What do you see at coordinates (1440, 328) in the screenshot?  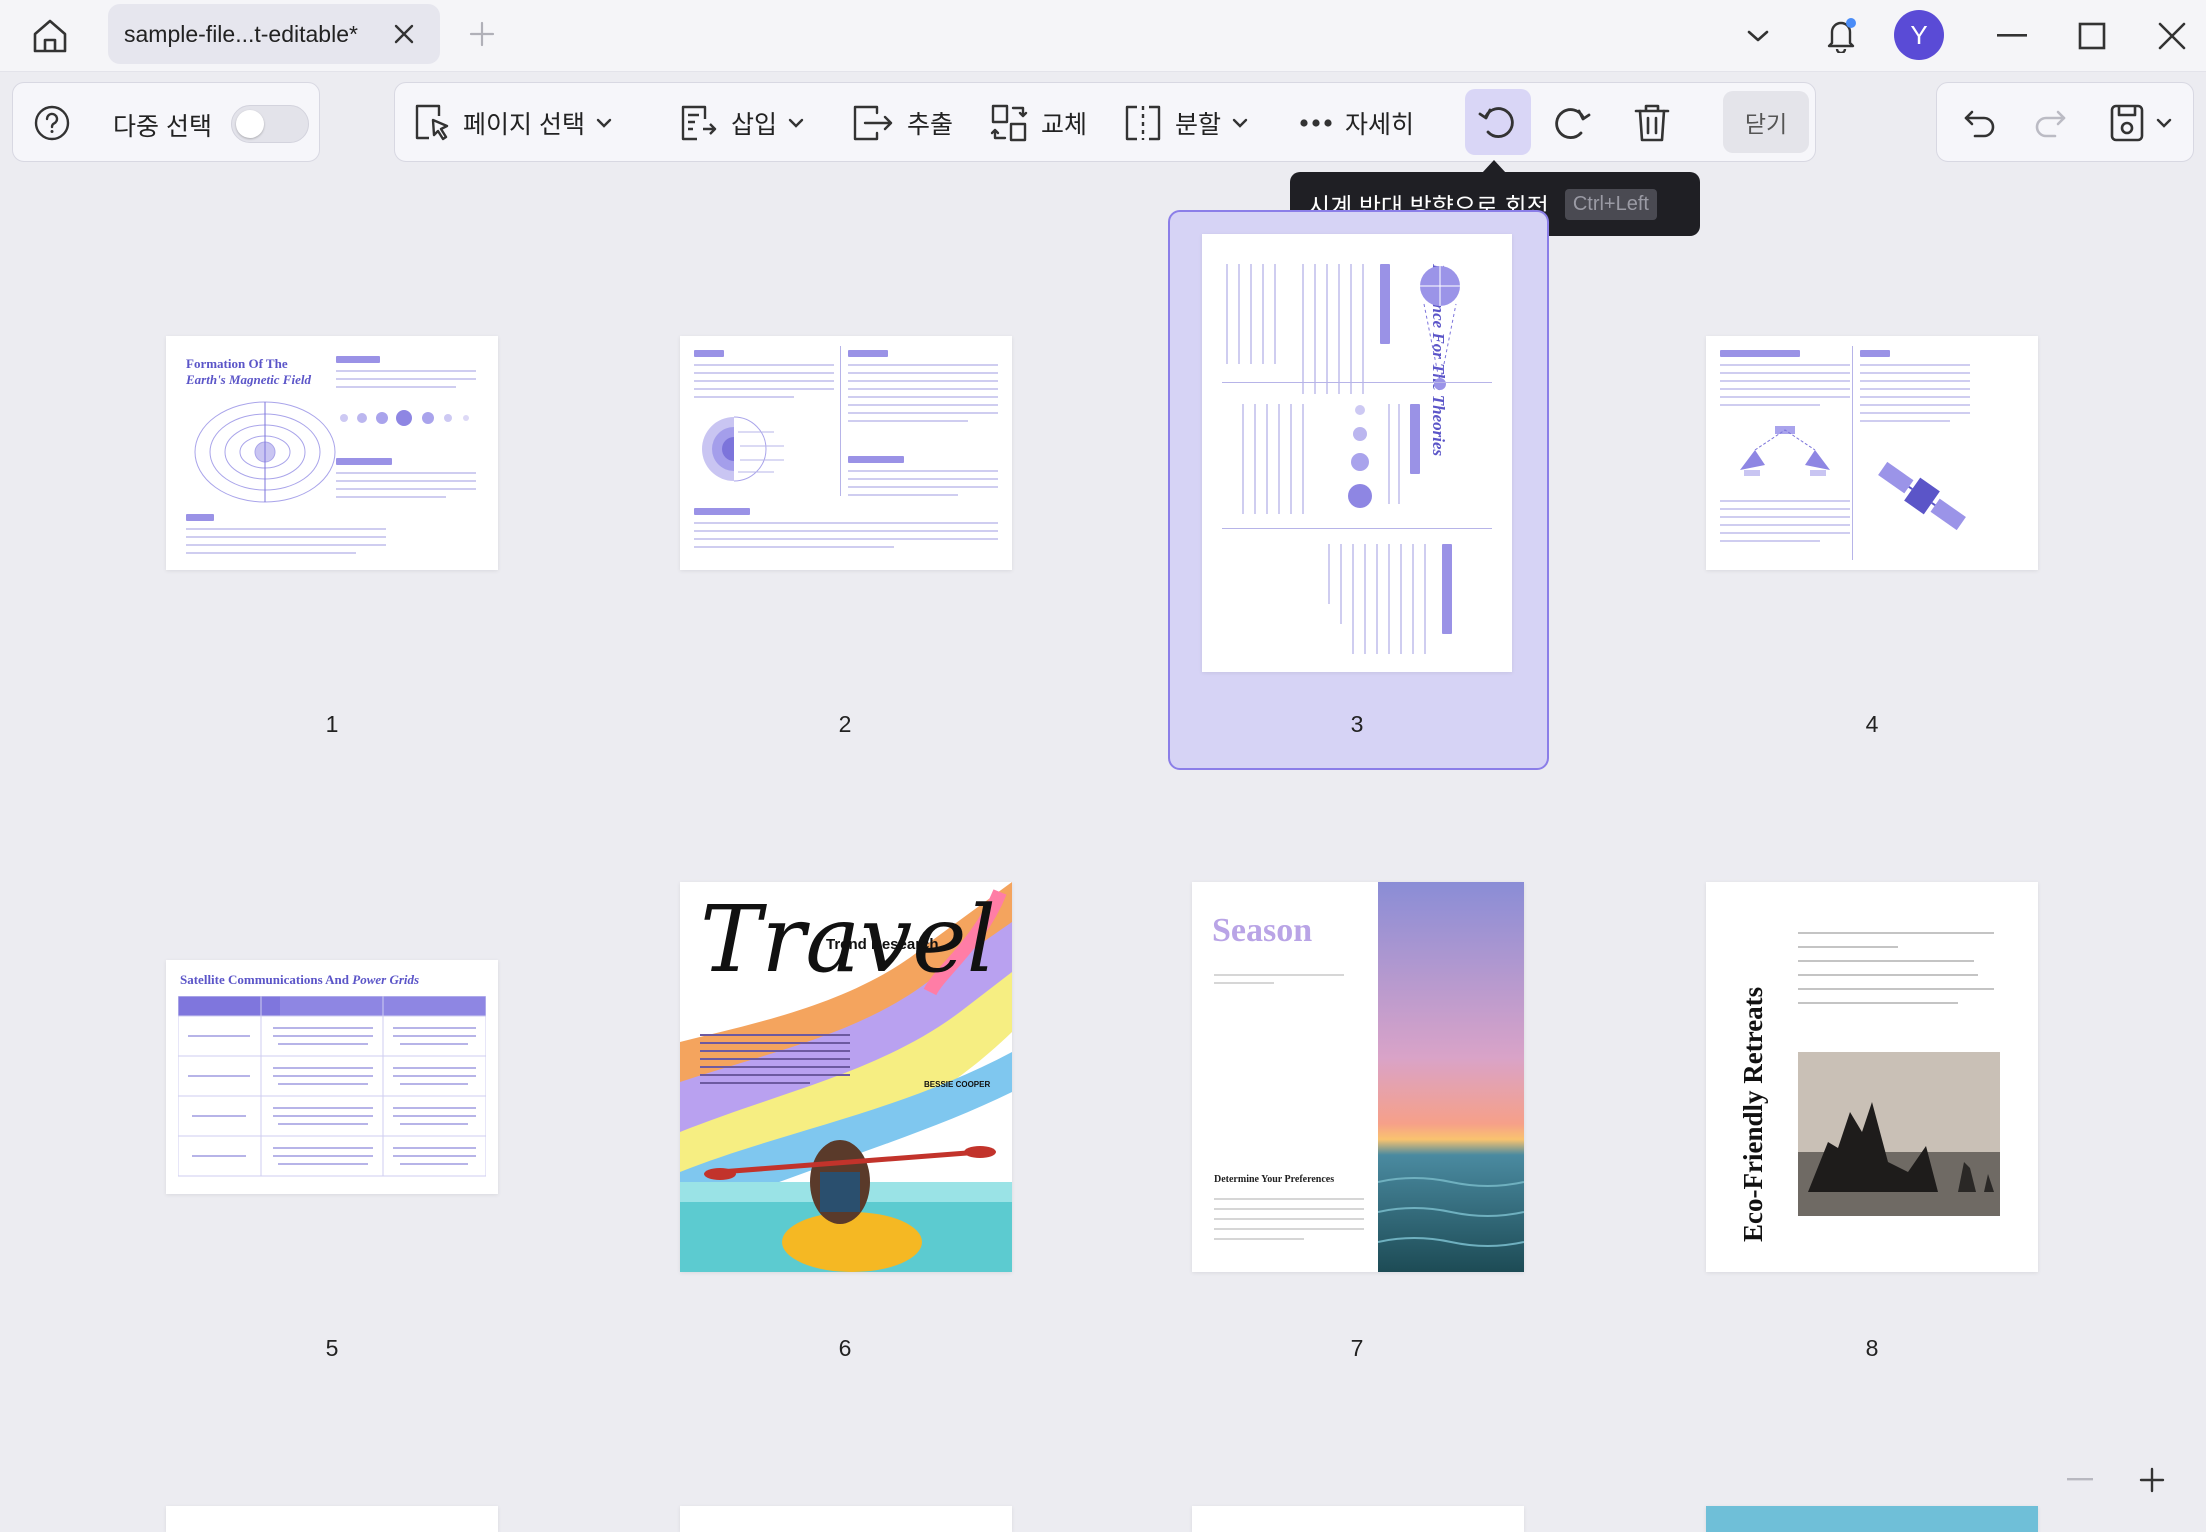 I see `sphere-diagram` at bounding box center [1440, 328].